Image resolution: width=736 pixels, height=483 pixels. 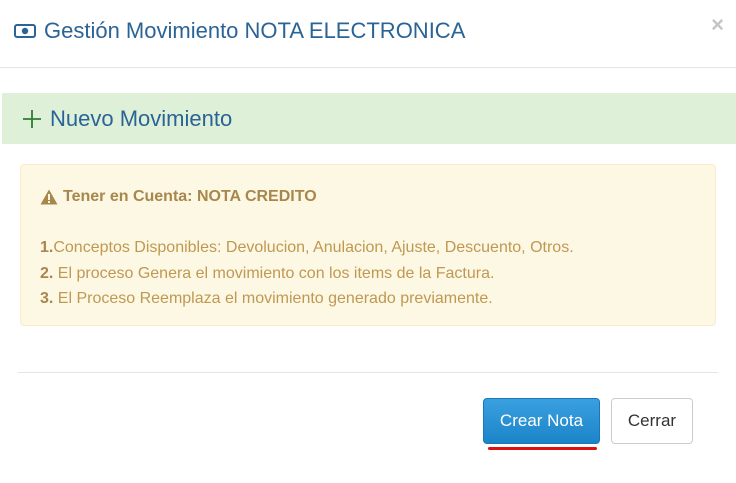 I want to click on money-icon, so click(x=25, y=31).